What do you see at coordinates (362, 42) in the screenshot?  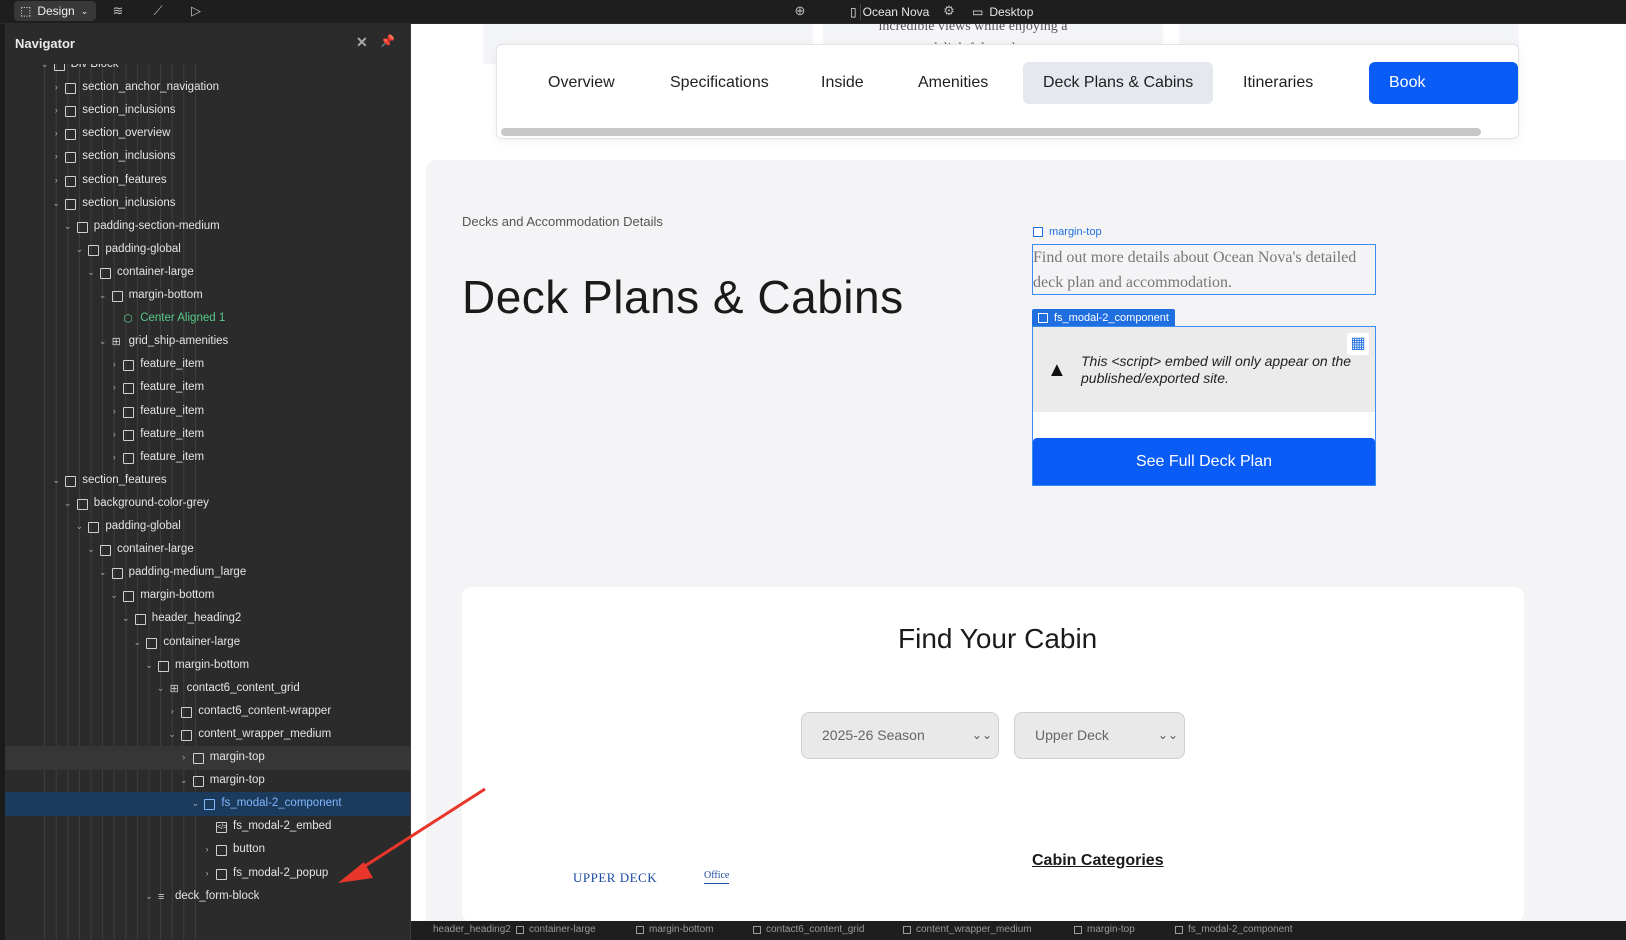 I see `close-icon: ✕` at bounding box center [362, 42].